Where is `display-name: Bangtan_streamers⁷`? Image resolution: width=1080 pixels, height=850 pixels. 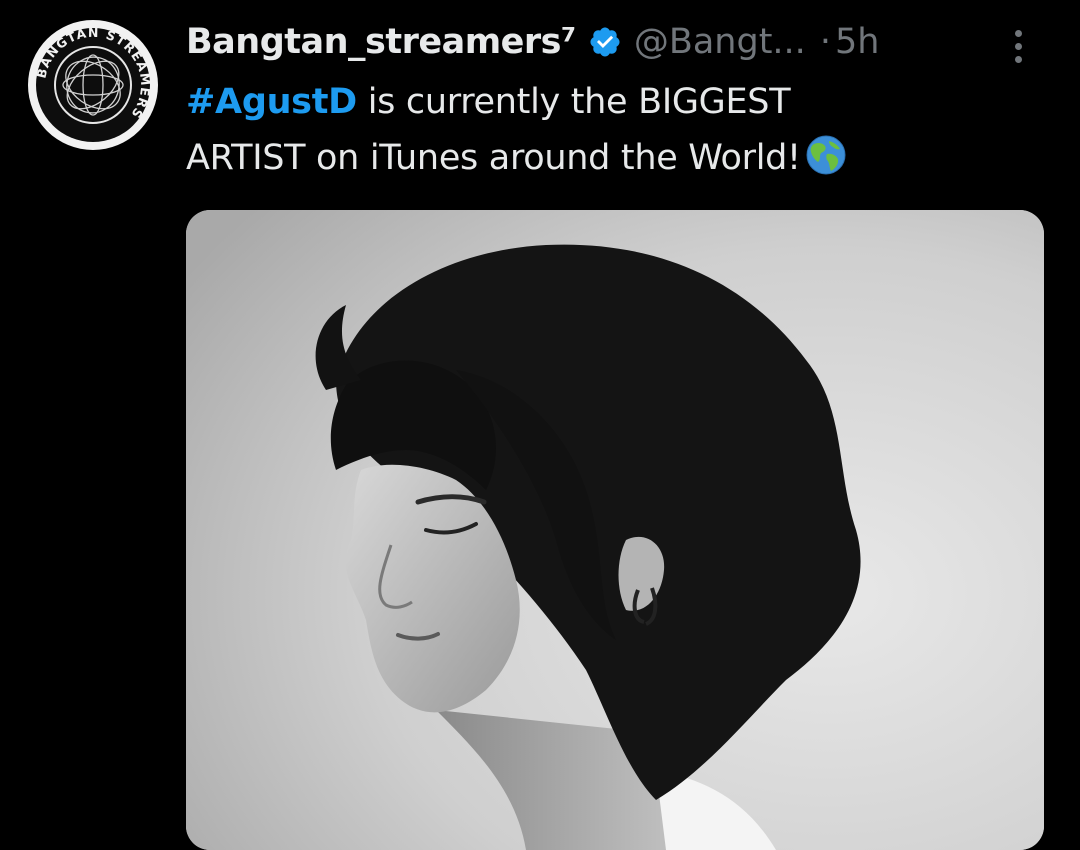 display-name: Bangtan_streamers⁷ is located at coordinates (381, 42).